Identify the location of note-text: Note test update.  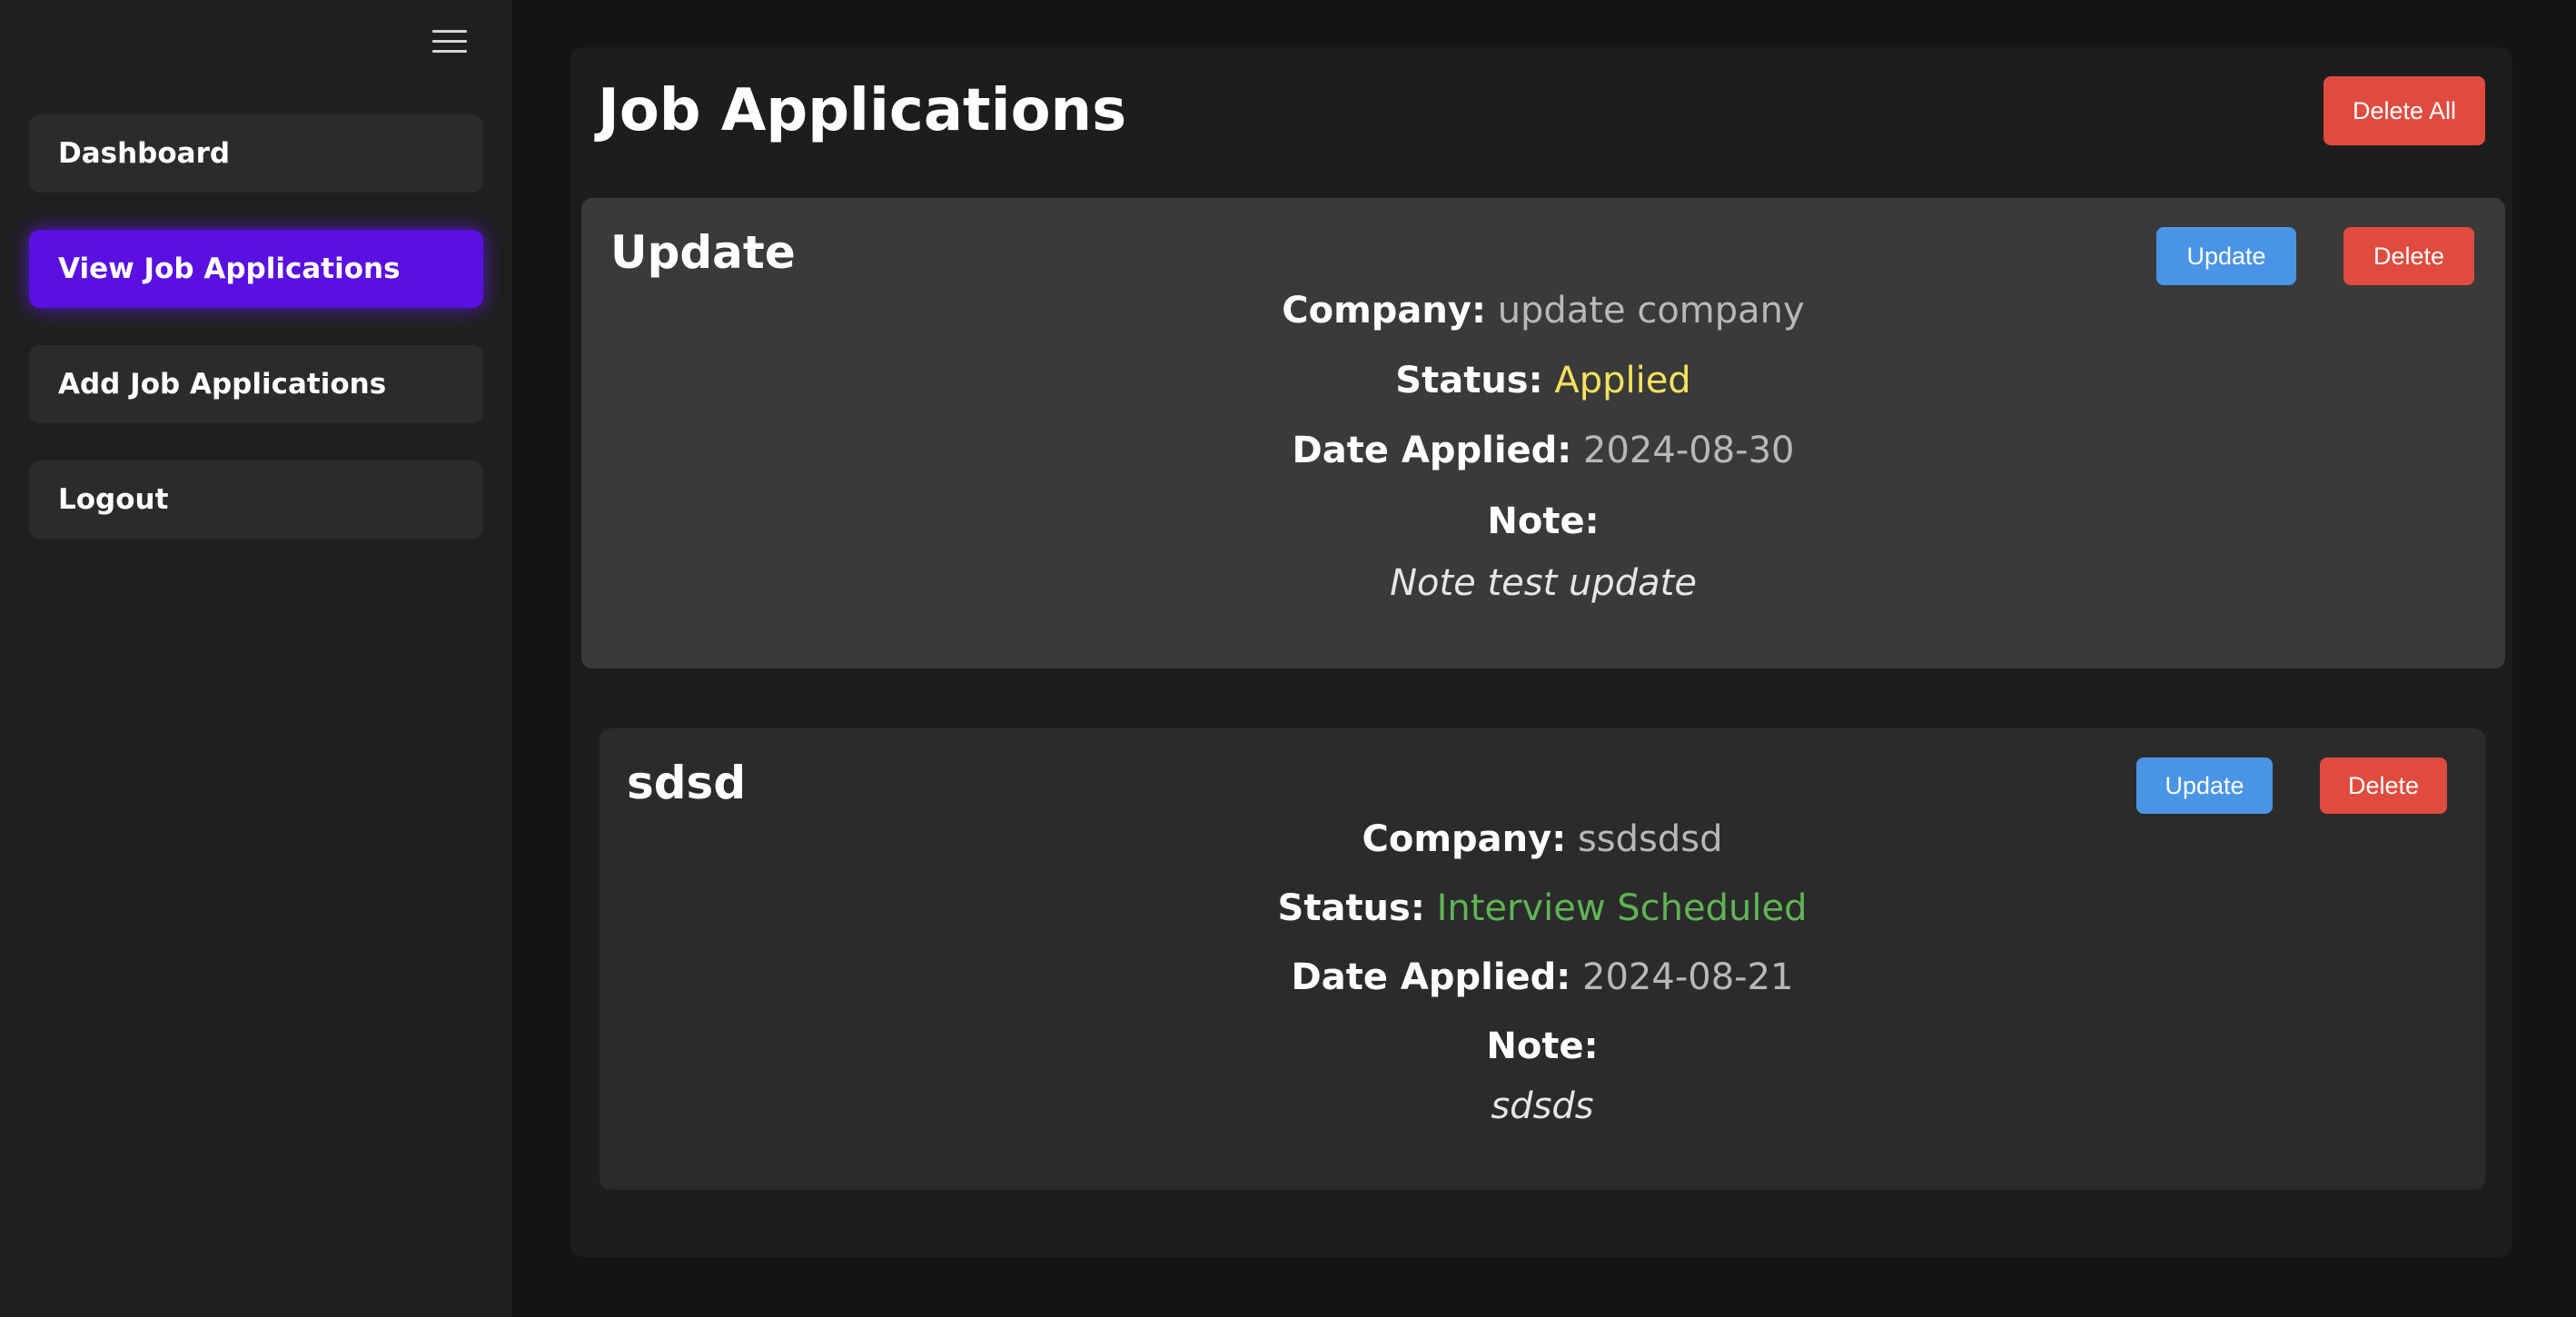
(1543, 583).